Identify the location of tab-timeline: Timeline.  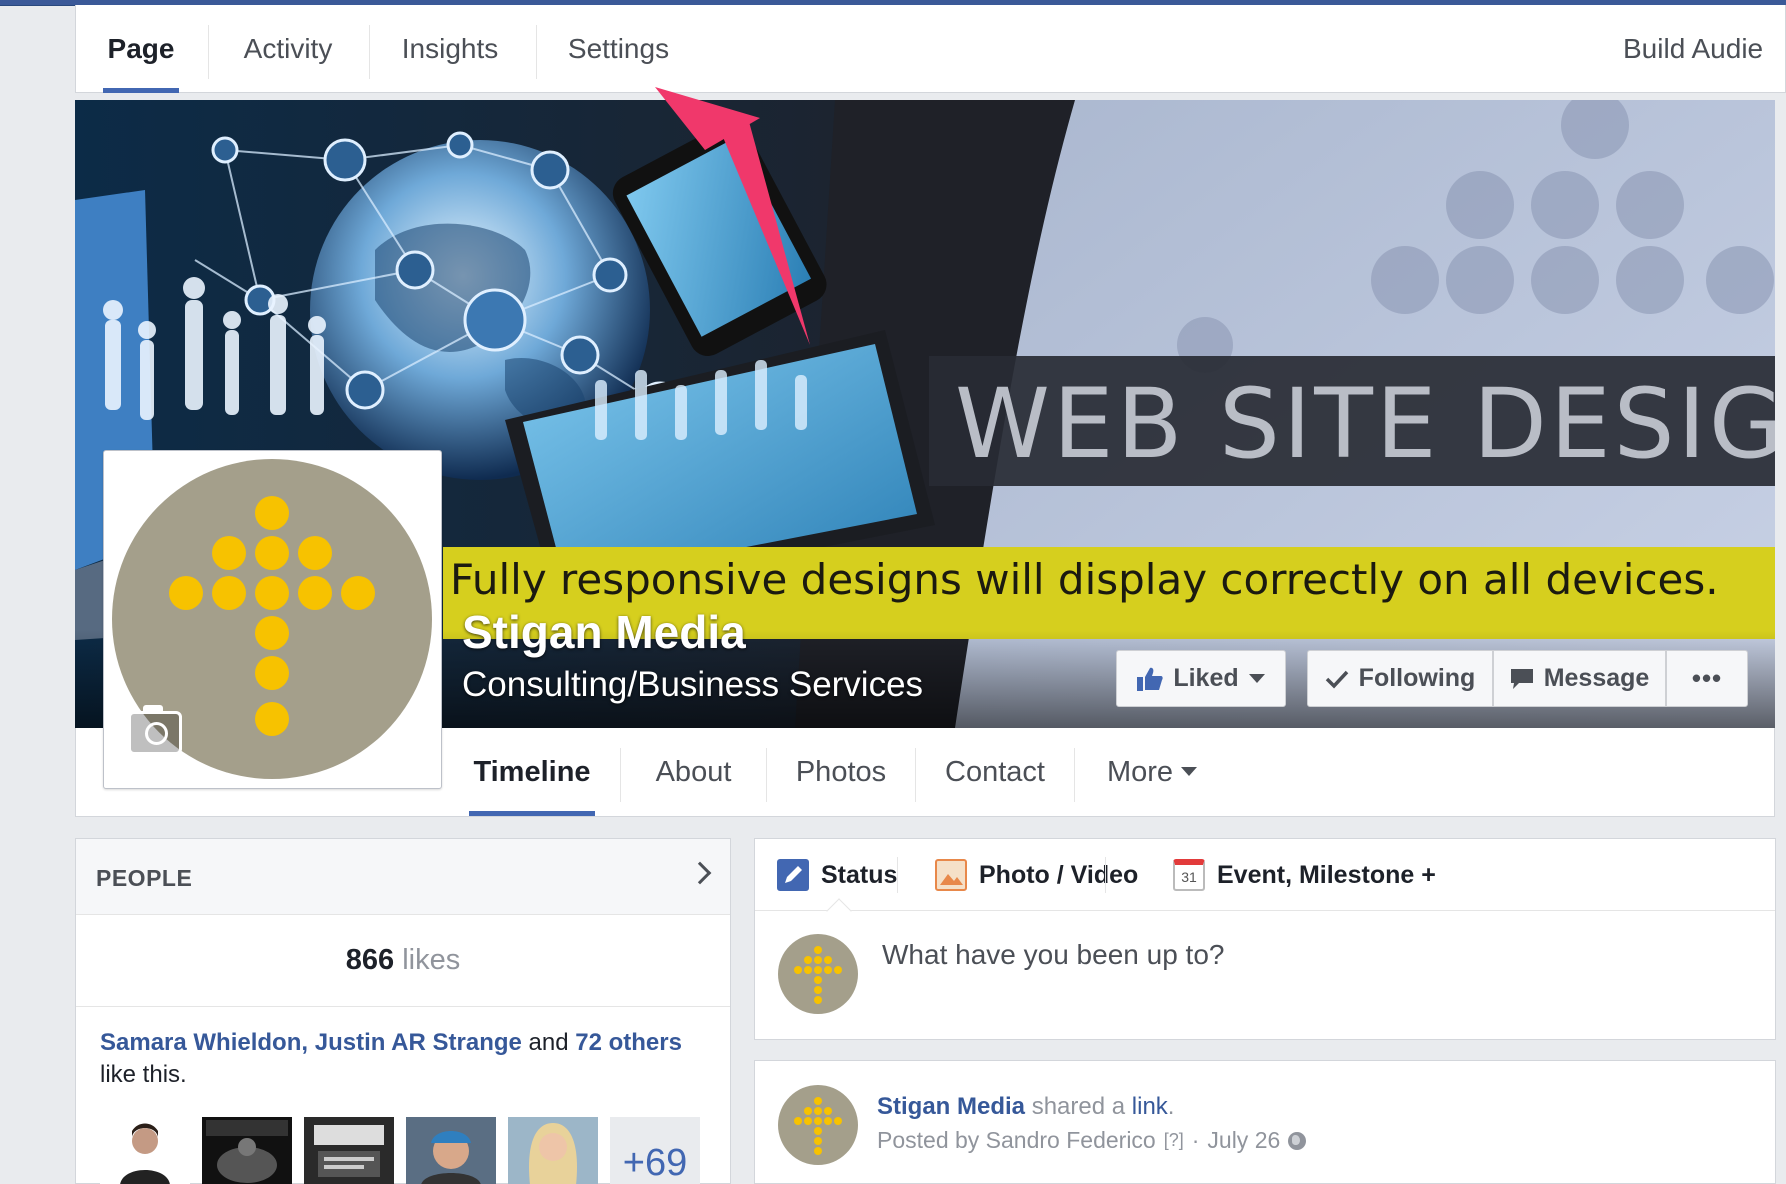
(532, 772).